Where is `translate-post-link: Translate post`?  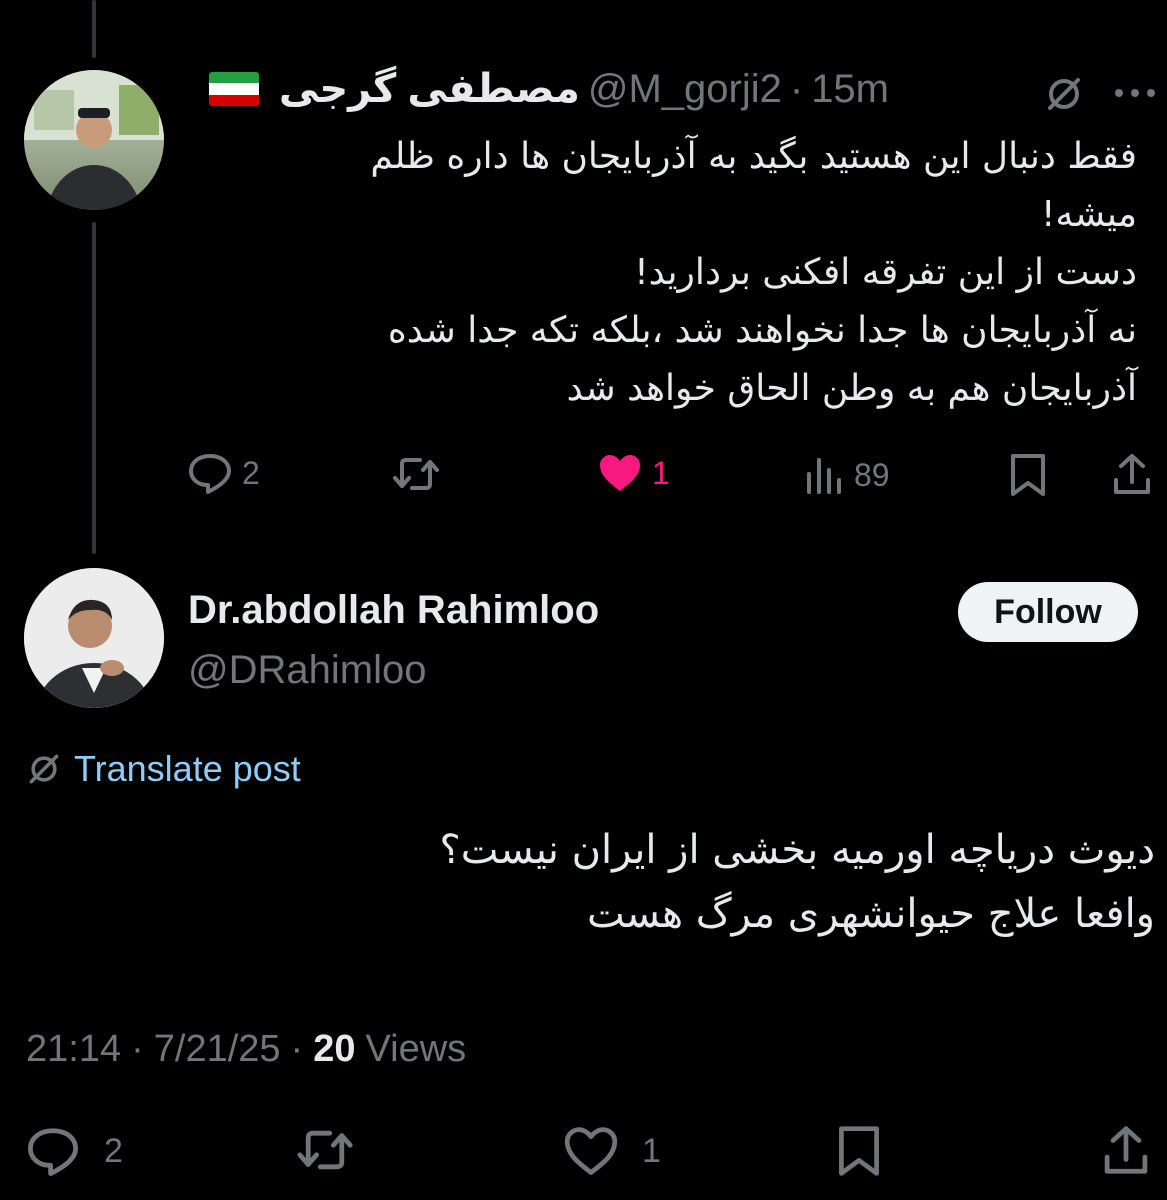 translate-post-link: Translate post is located at coordinates (163, 769).